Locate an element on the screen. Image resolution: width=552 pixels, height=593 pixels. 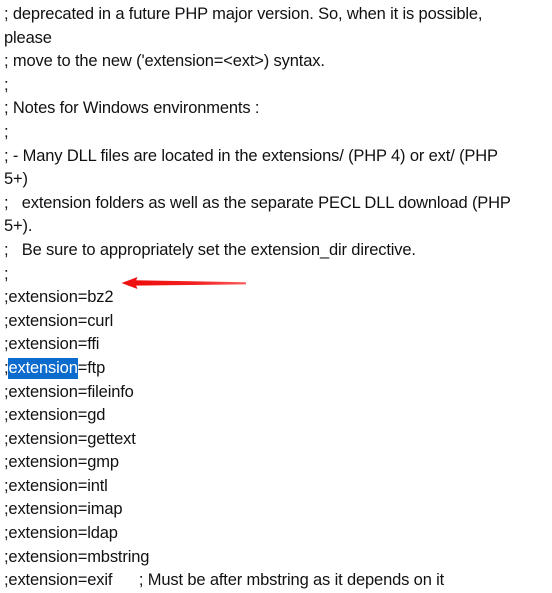
code-line: ;extension=ffi is located at coordinates (276, 345).